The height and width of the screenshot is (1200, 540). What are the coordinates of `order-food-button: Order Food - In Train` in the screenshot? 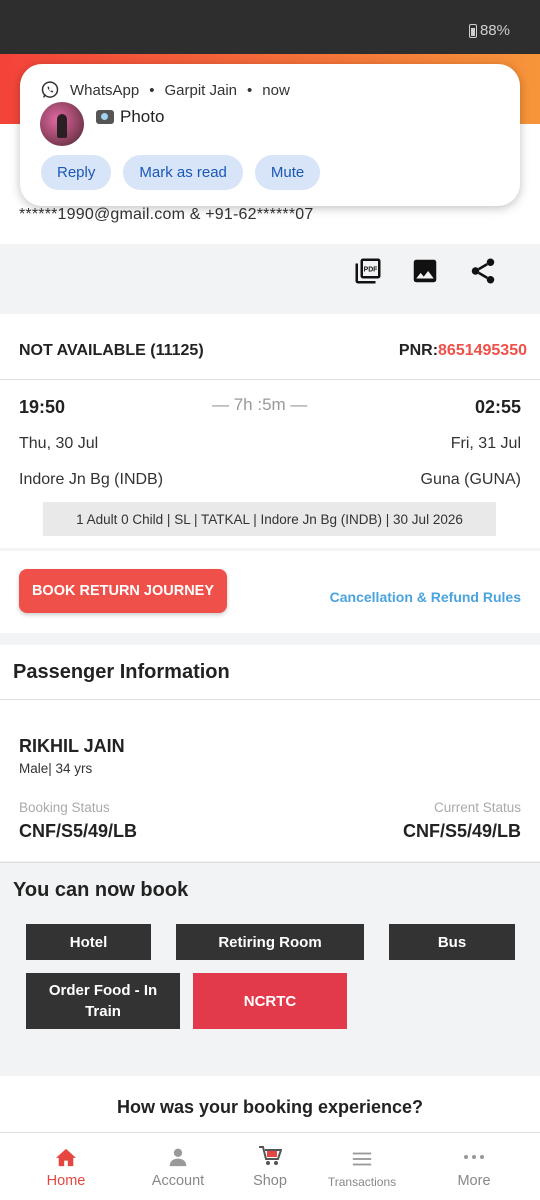 It's located at (103, 1001).